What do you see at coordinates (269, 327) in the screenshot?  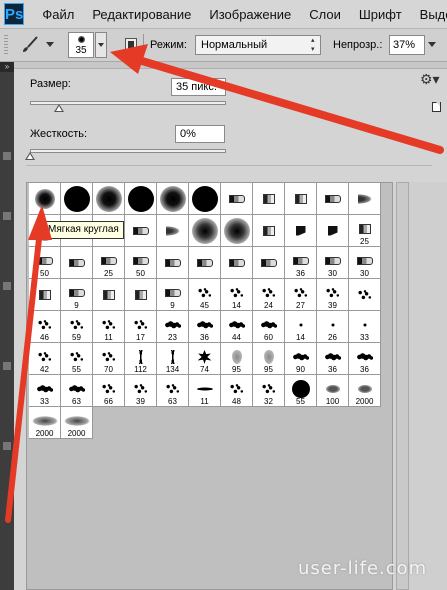 I see `brush-preset-cell: 60` at bounding box center [269, 327].